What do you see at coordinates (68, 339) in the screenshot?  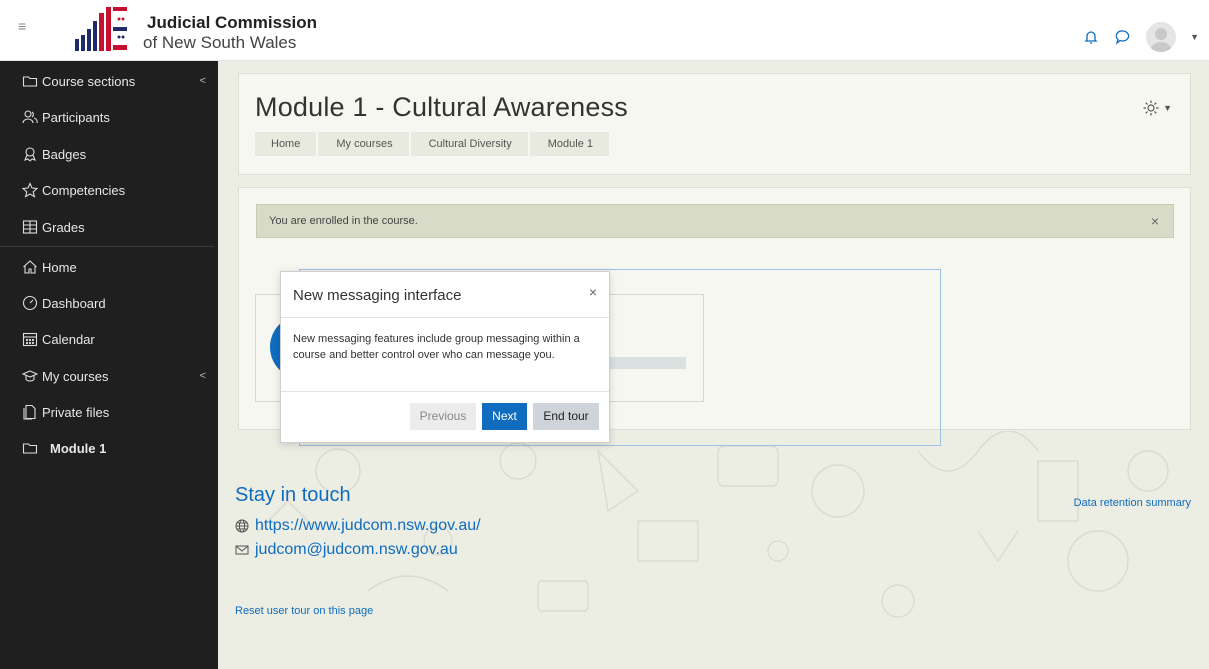 I see `sidebar-item-label: Calendar` at bounding box center [68, 339].